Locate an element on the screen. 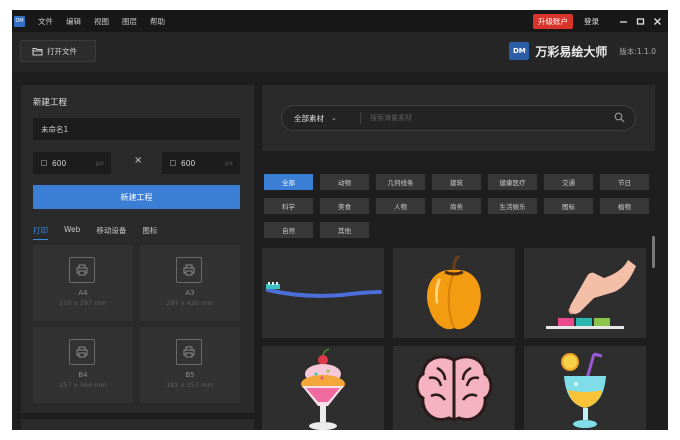 The height and width of the screenshot is (440, 680). search-area: 全部素材 ⌄ is located at coordinates (458, 118).